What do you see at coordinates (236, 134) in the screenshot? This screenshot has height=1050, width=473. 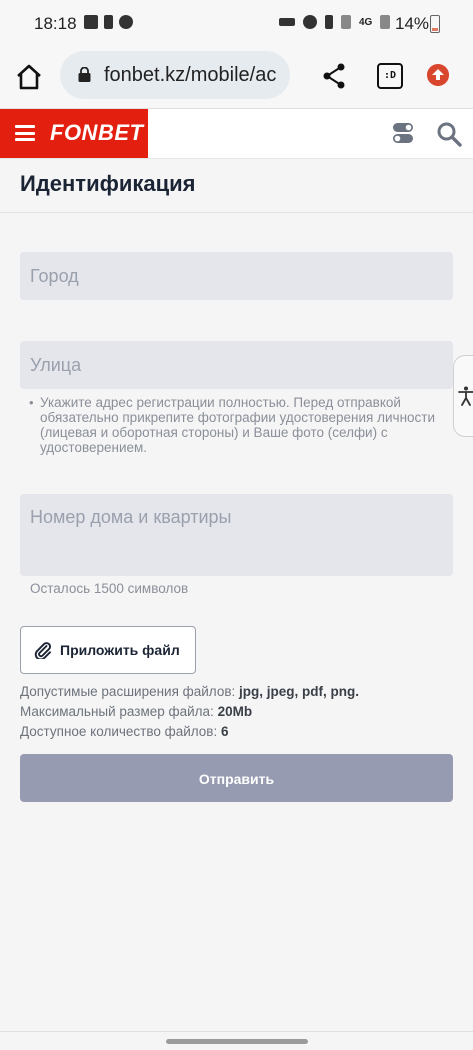 I see `site-header: FONBET` at bounding box center [236, 134].